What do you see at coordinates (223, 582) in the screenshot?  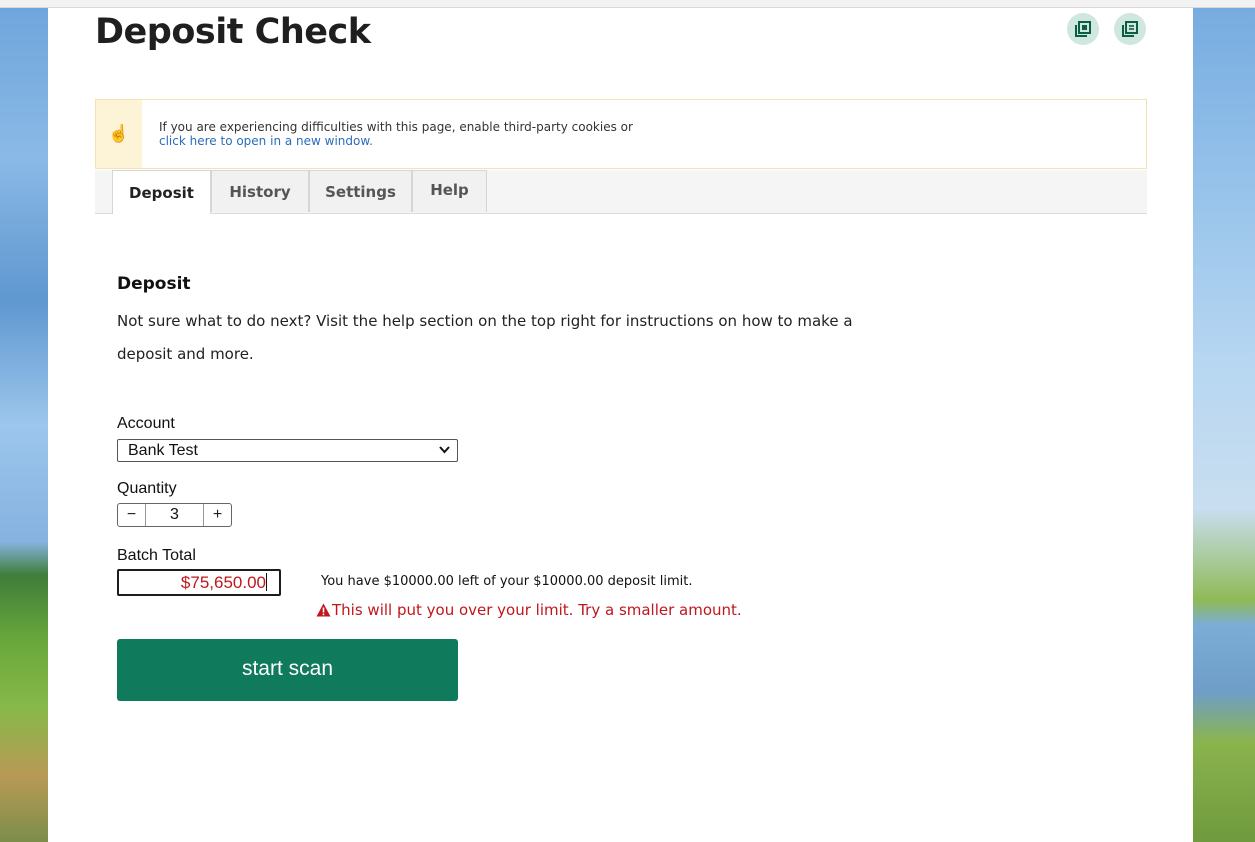 I see `batch-total-value: $75,650.00` at bounding box center [223, 582].